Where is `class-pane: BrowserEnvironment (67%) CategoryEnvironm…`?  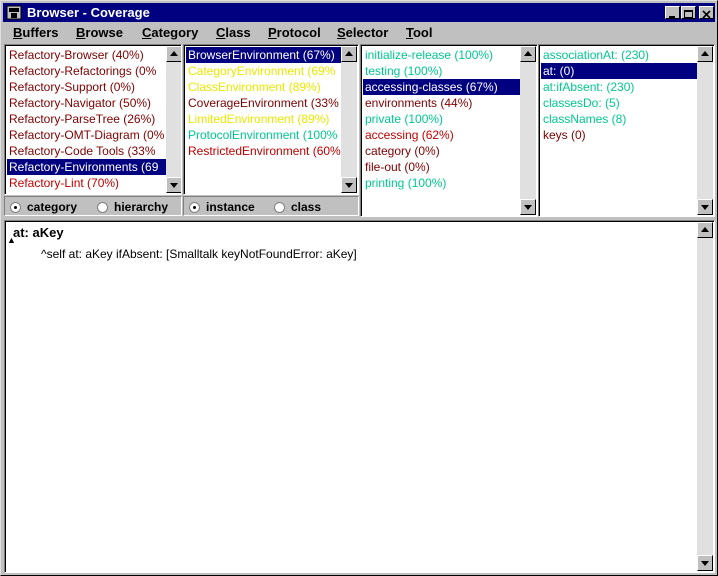
class-pane: BrowserEnvironment (67%) CategoryEnvironm… is located at coordinates (271, 119).